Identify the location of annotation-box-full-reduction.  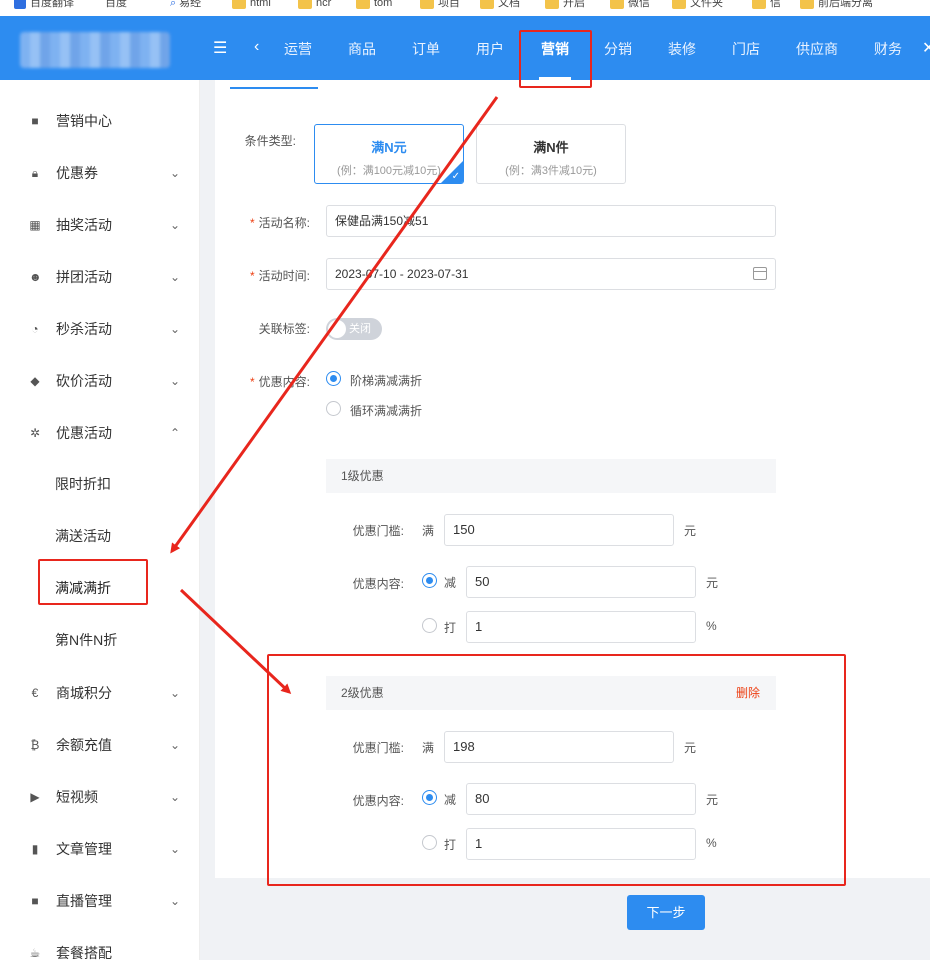
(93, 582).